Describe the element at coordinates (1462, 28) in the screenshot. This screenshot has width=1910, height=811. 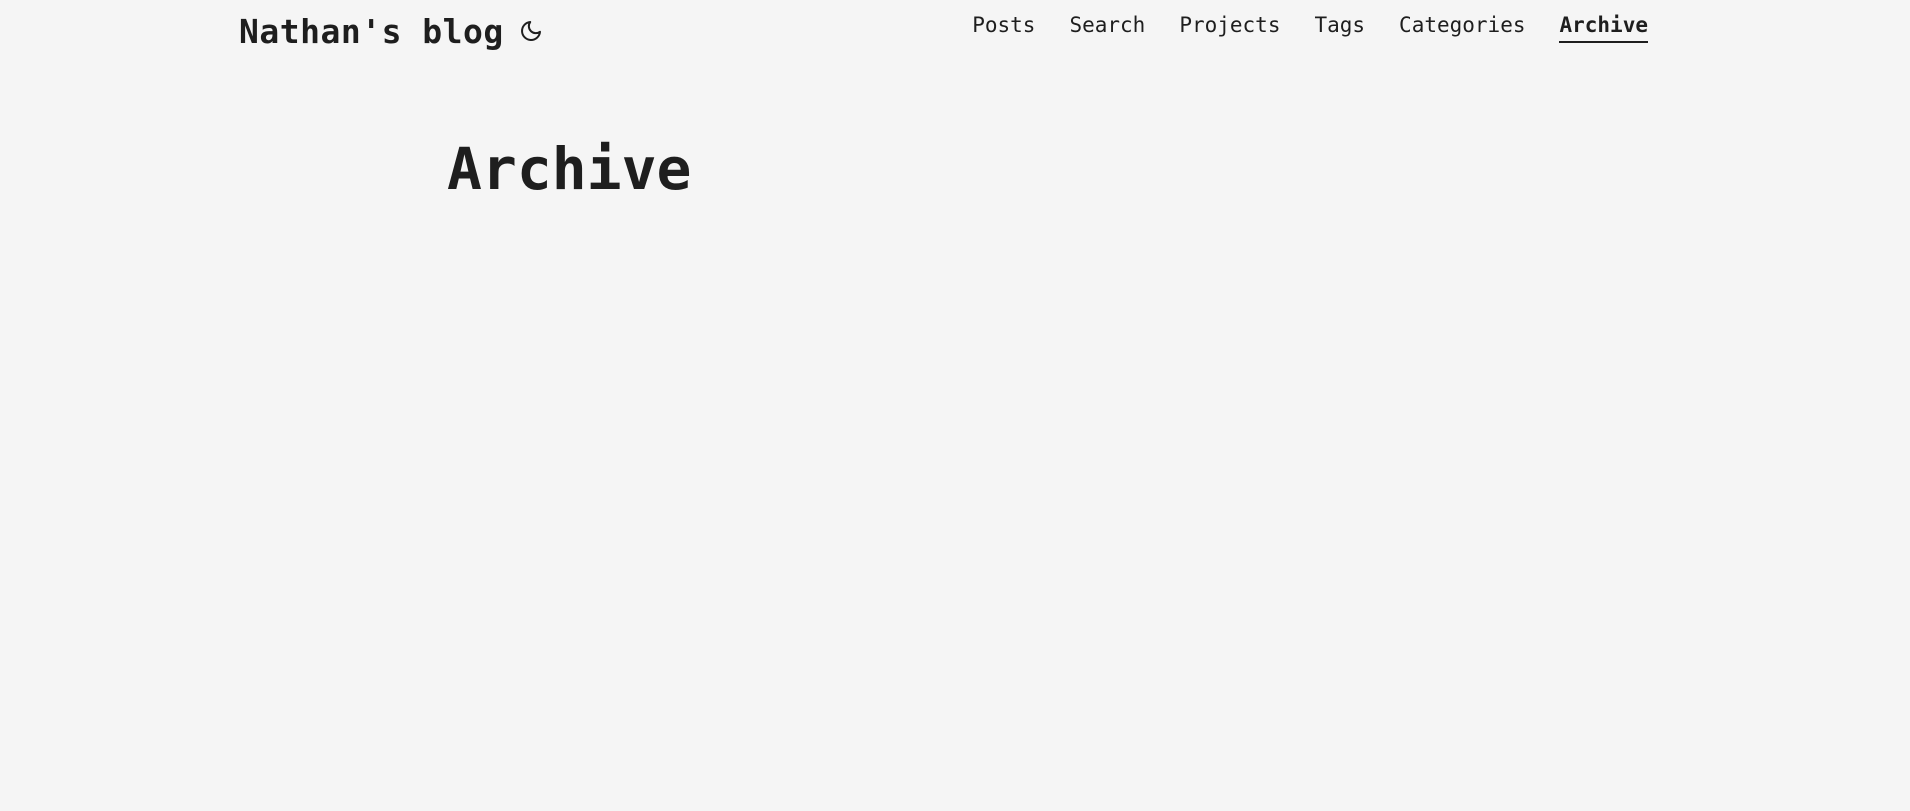
I see `nav-item-categories: Categories` at that location.